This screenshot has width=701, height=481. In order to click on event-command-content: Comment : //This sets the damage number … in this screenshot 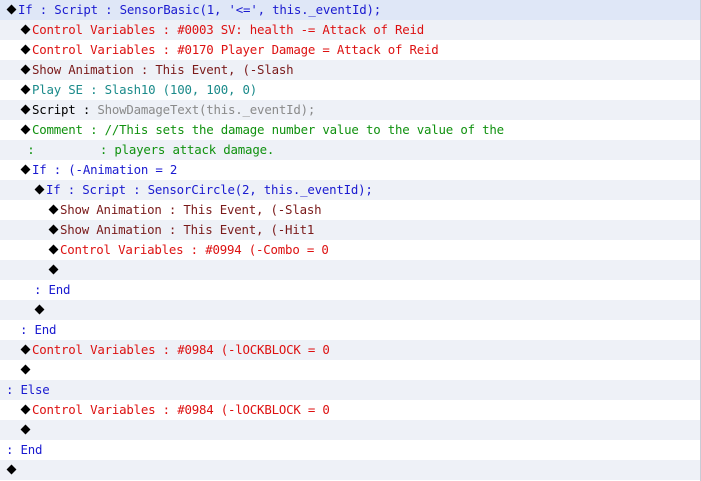, I will do `click(262, 130)`.